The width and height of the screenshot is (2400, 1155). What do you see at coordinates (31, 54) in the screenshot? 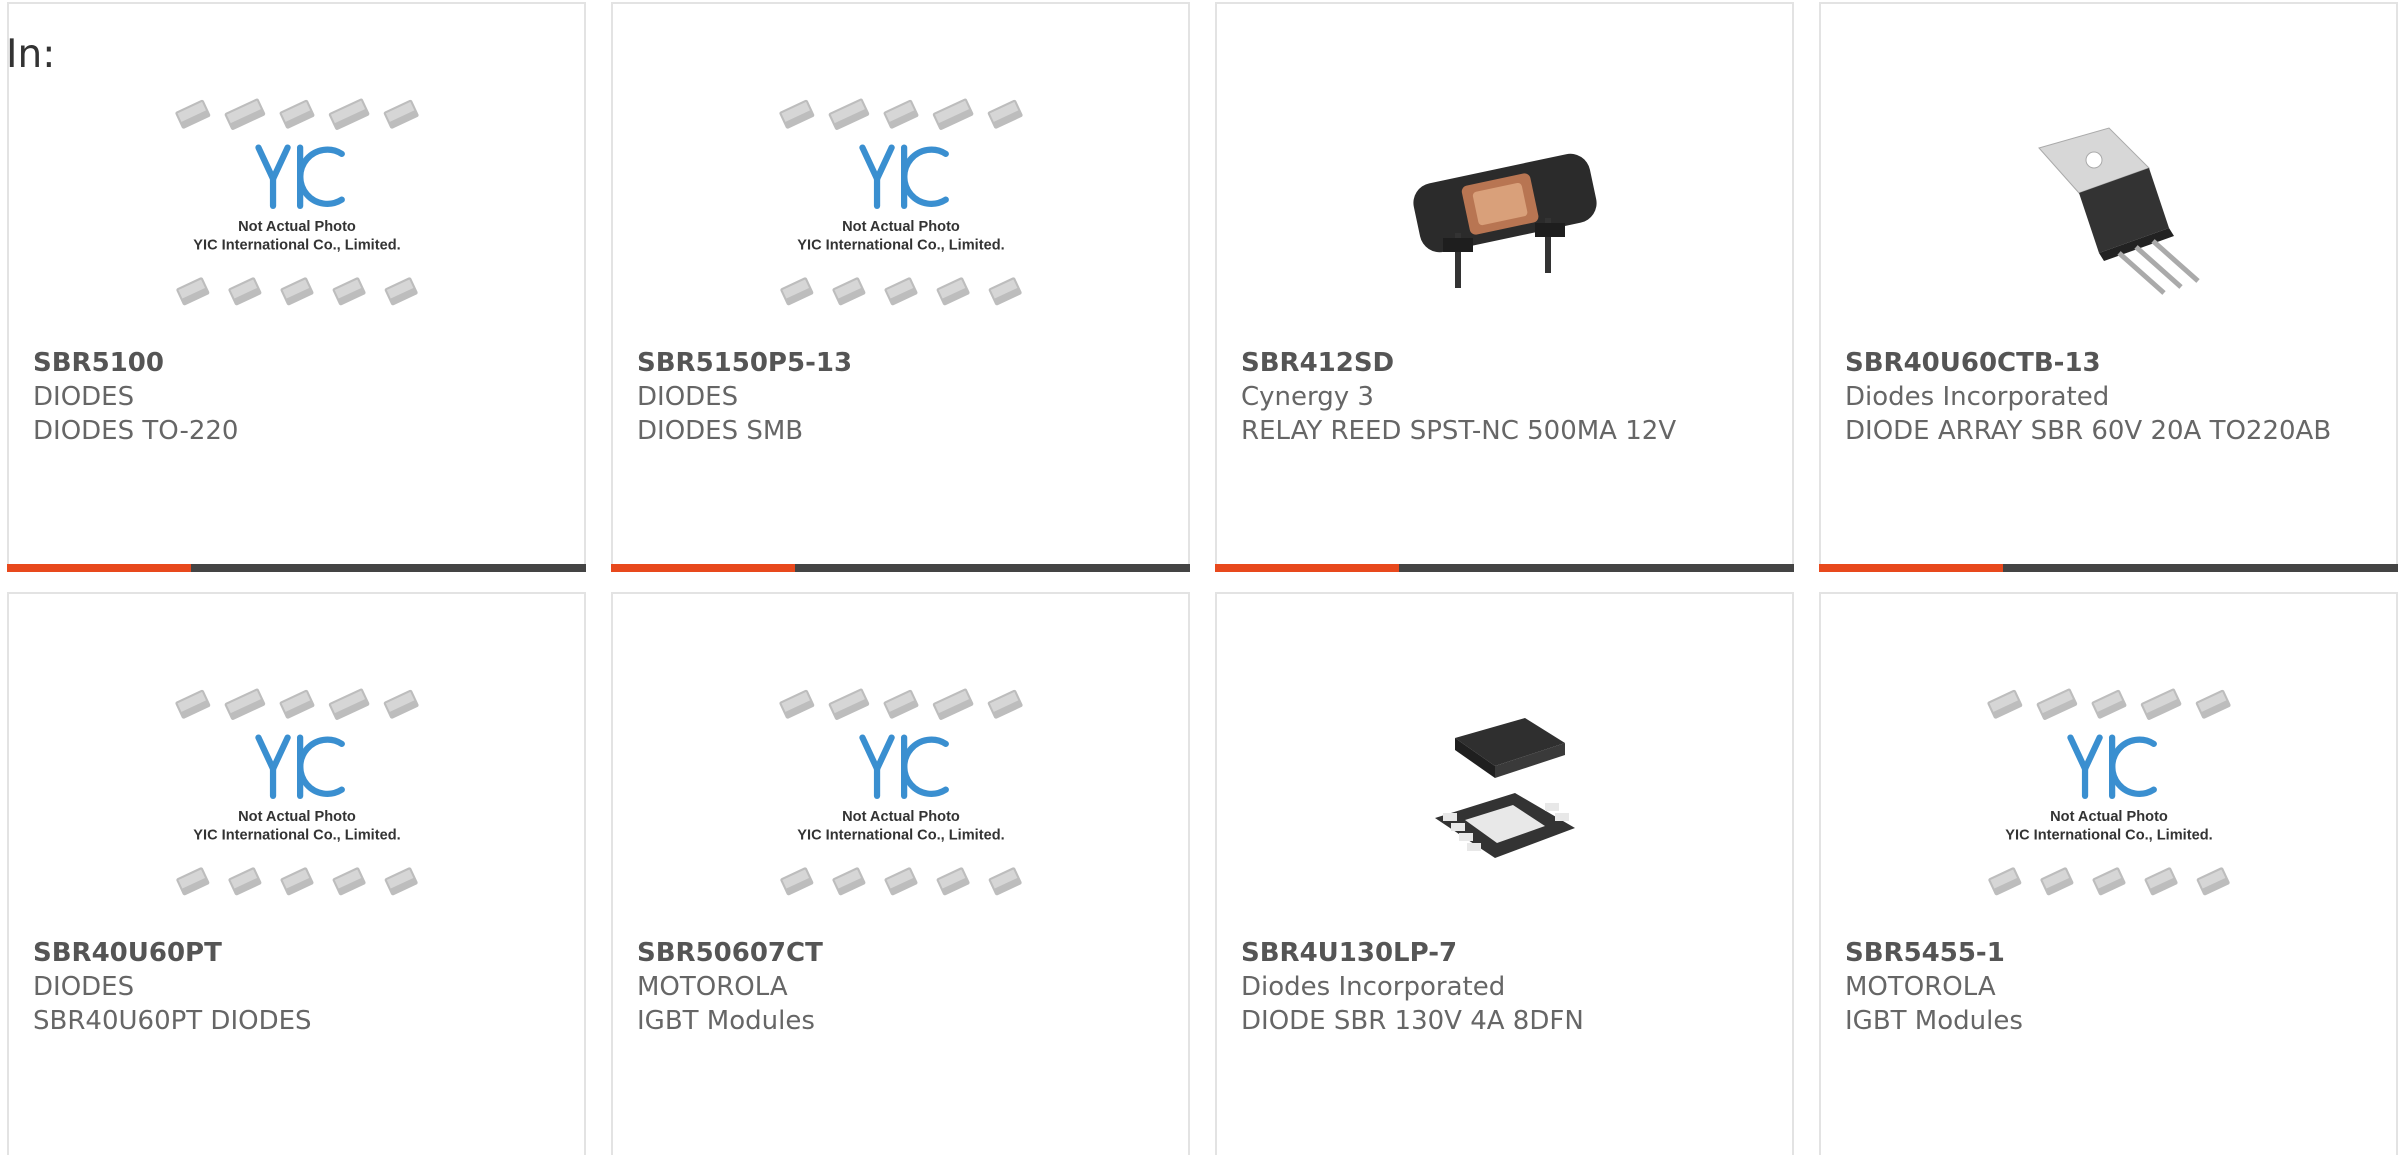
I see `filter-heading: In:` at bounding box center [31, 54].